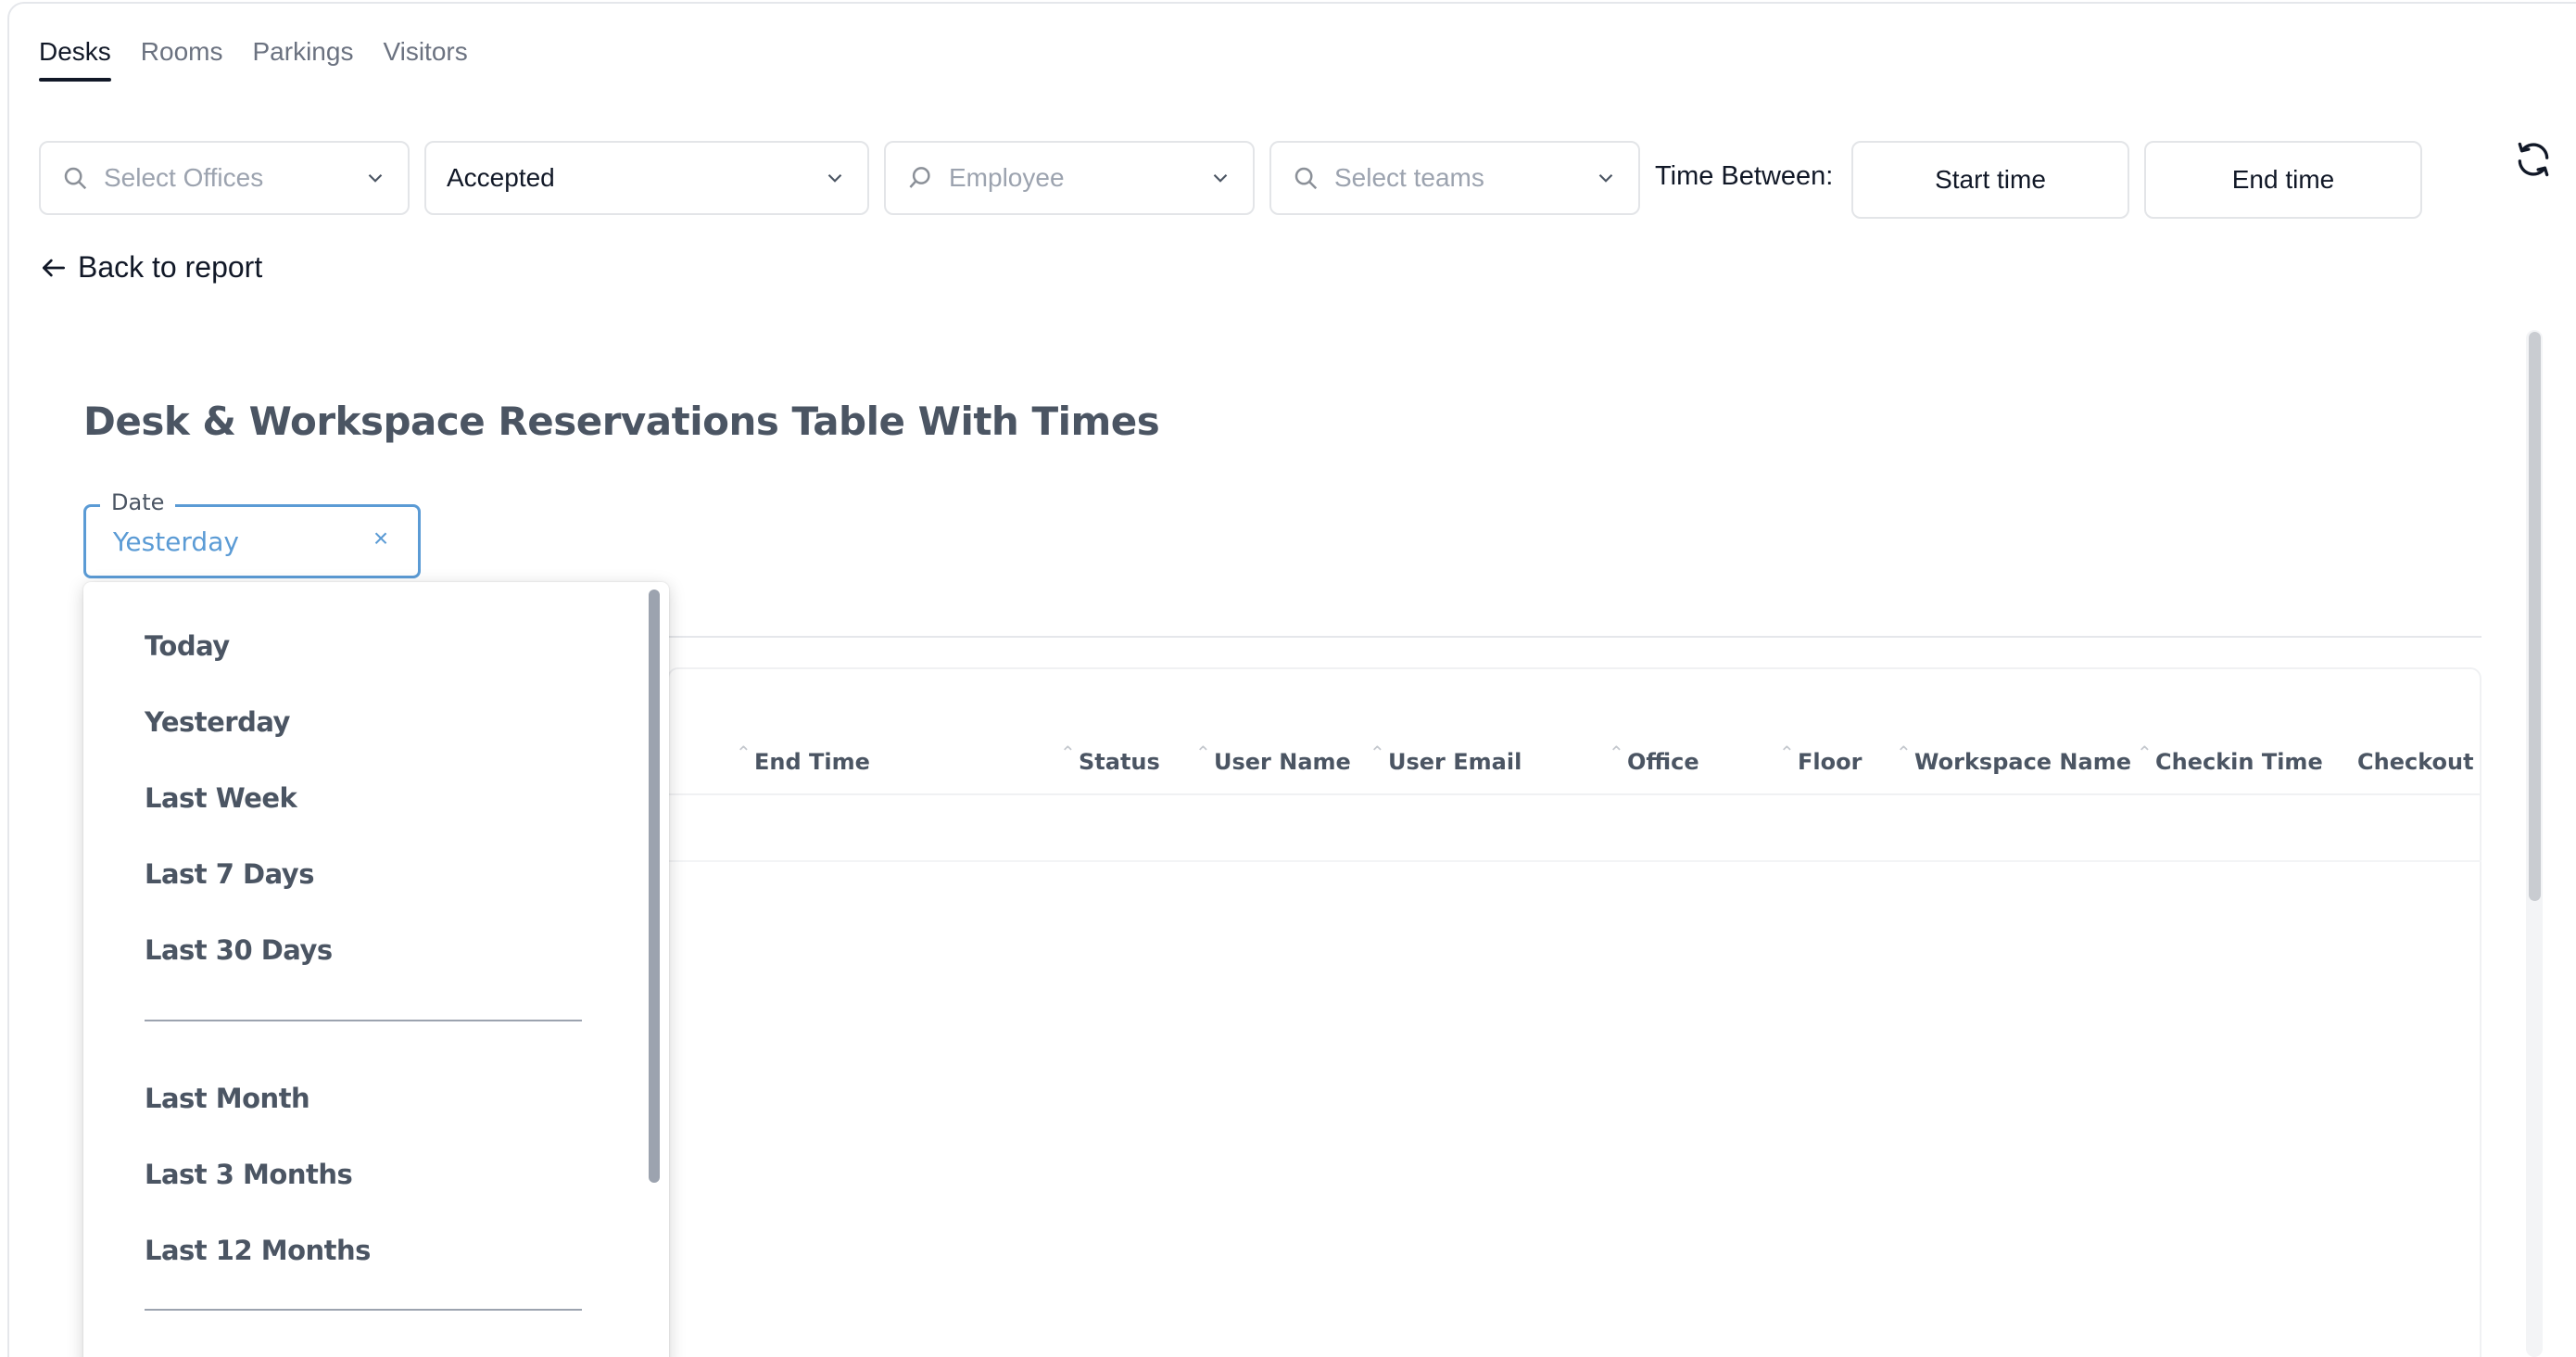  Describe the element at coordinates (303, 57) in the screenshot. I see `tab-parkings: Parkings` at that location.